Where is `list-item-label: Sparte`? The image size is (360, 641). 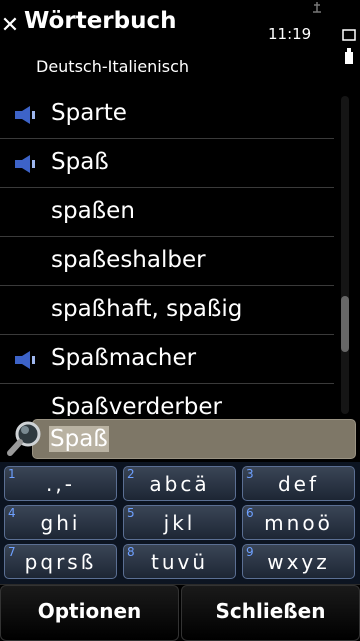
list-item-label: Sparte is located at coordinates (89, 113).